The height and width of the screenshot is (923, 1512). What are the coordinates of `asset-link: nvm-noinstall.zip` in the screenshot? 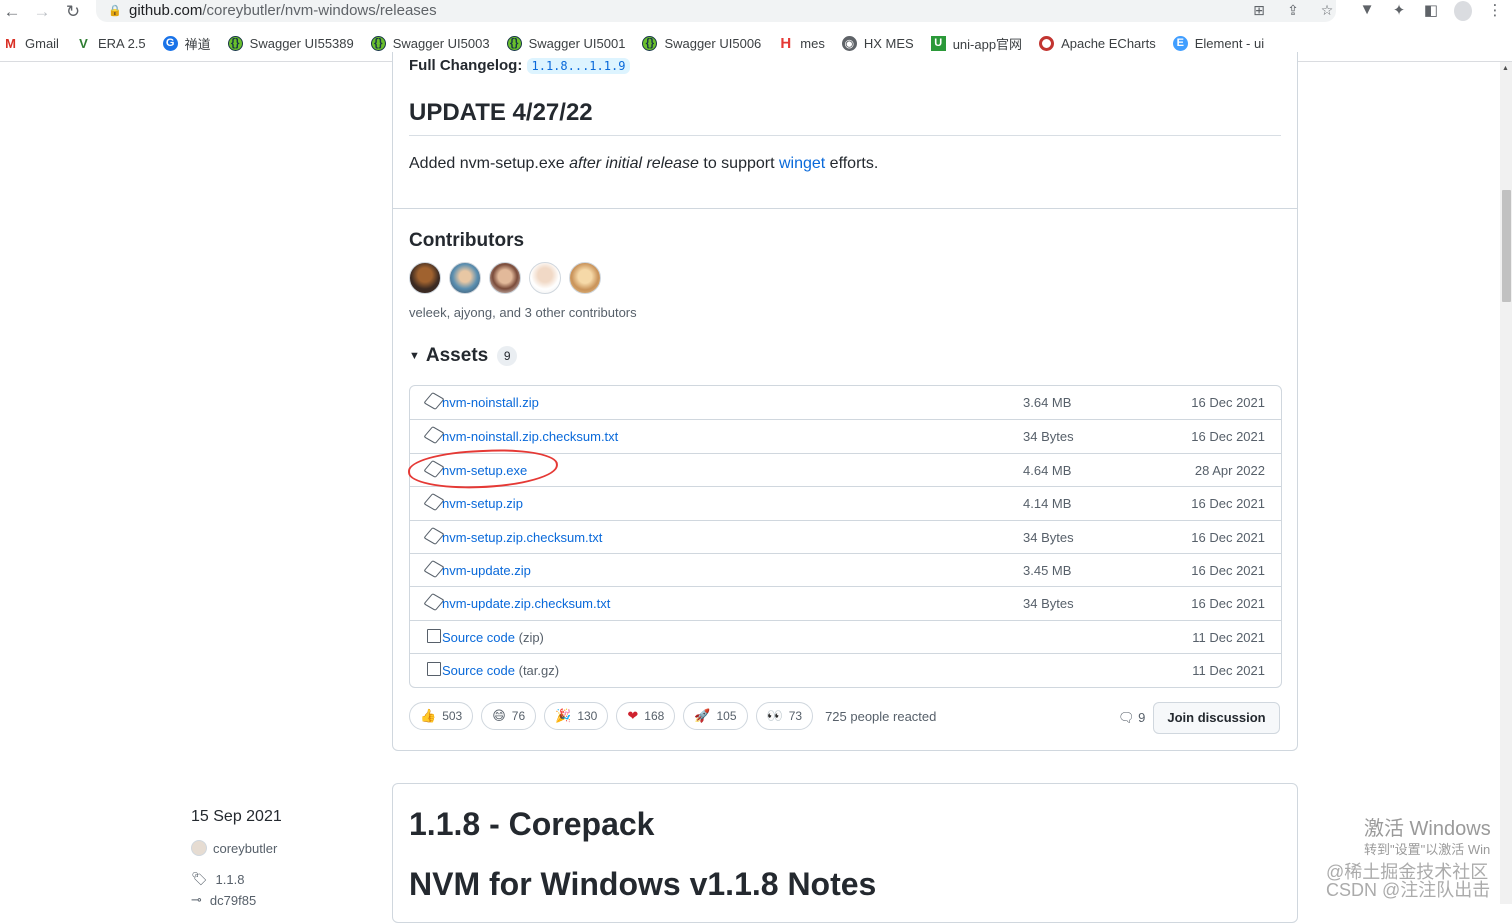 It's located at (490, 402).